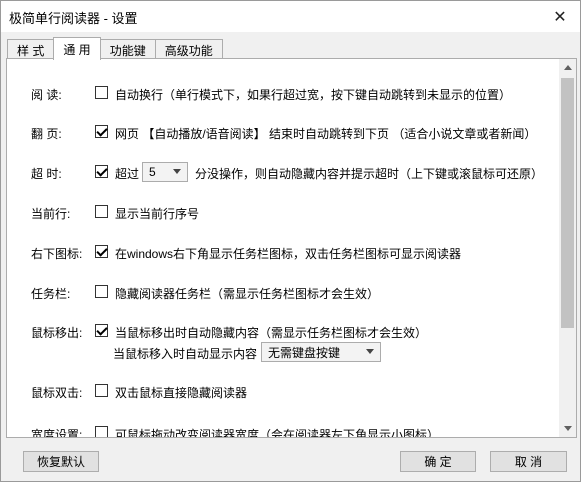 This screenshot has height=482, width=581. I want to click on chevron-up-icon, so click(567, 67).